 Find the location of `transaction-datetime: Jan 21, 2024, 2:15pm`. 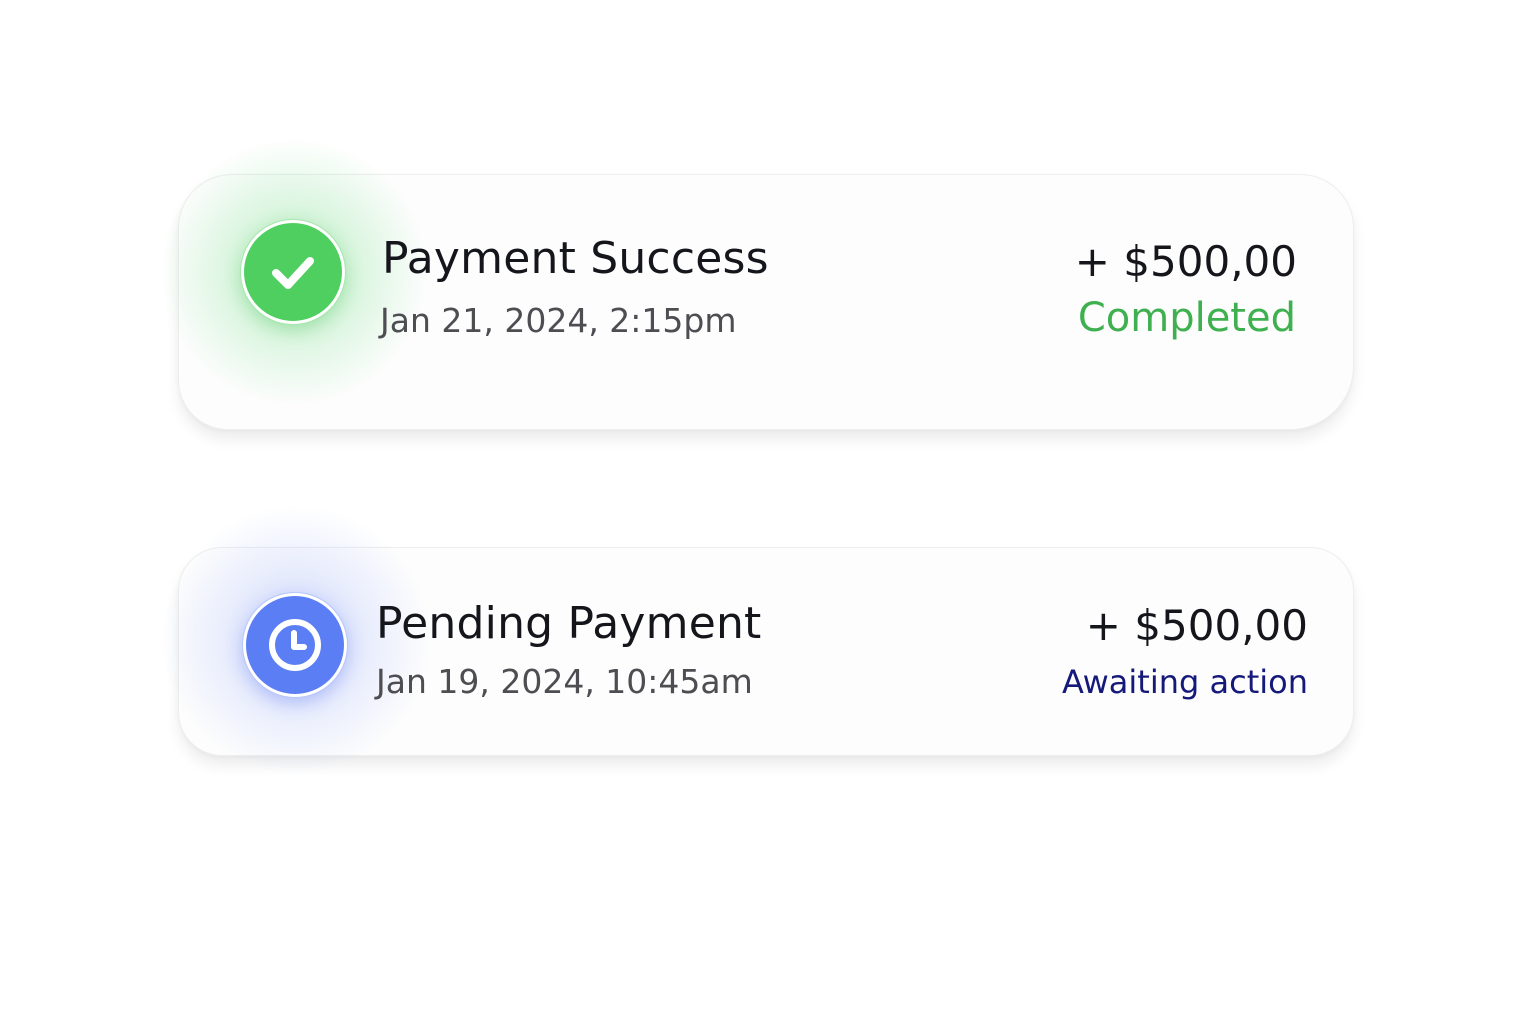

transaction-datetime: Jan 21, 2024, 2:15pm is located at coordinates (558, 320).